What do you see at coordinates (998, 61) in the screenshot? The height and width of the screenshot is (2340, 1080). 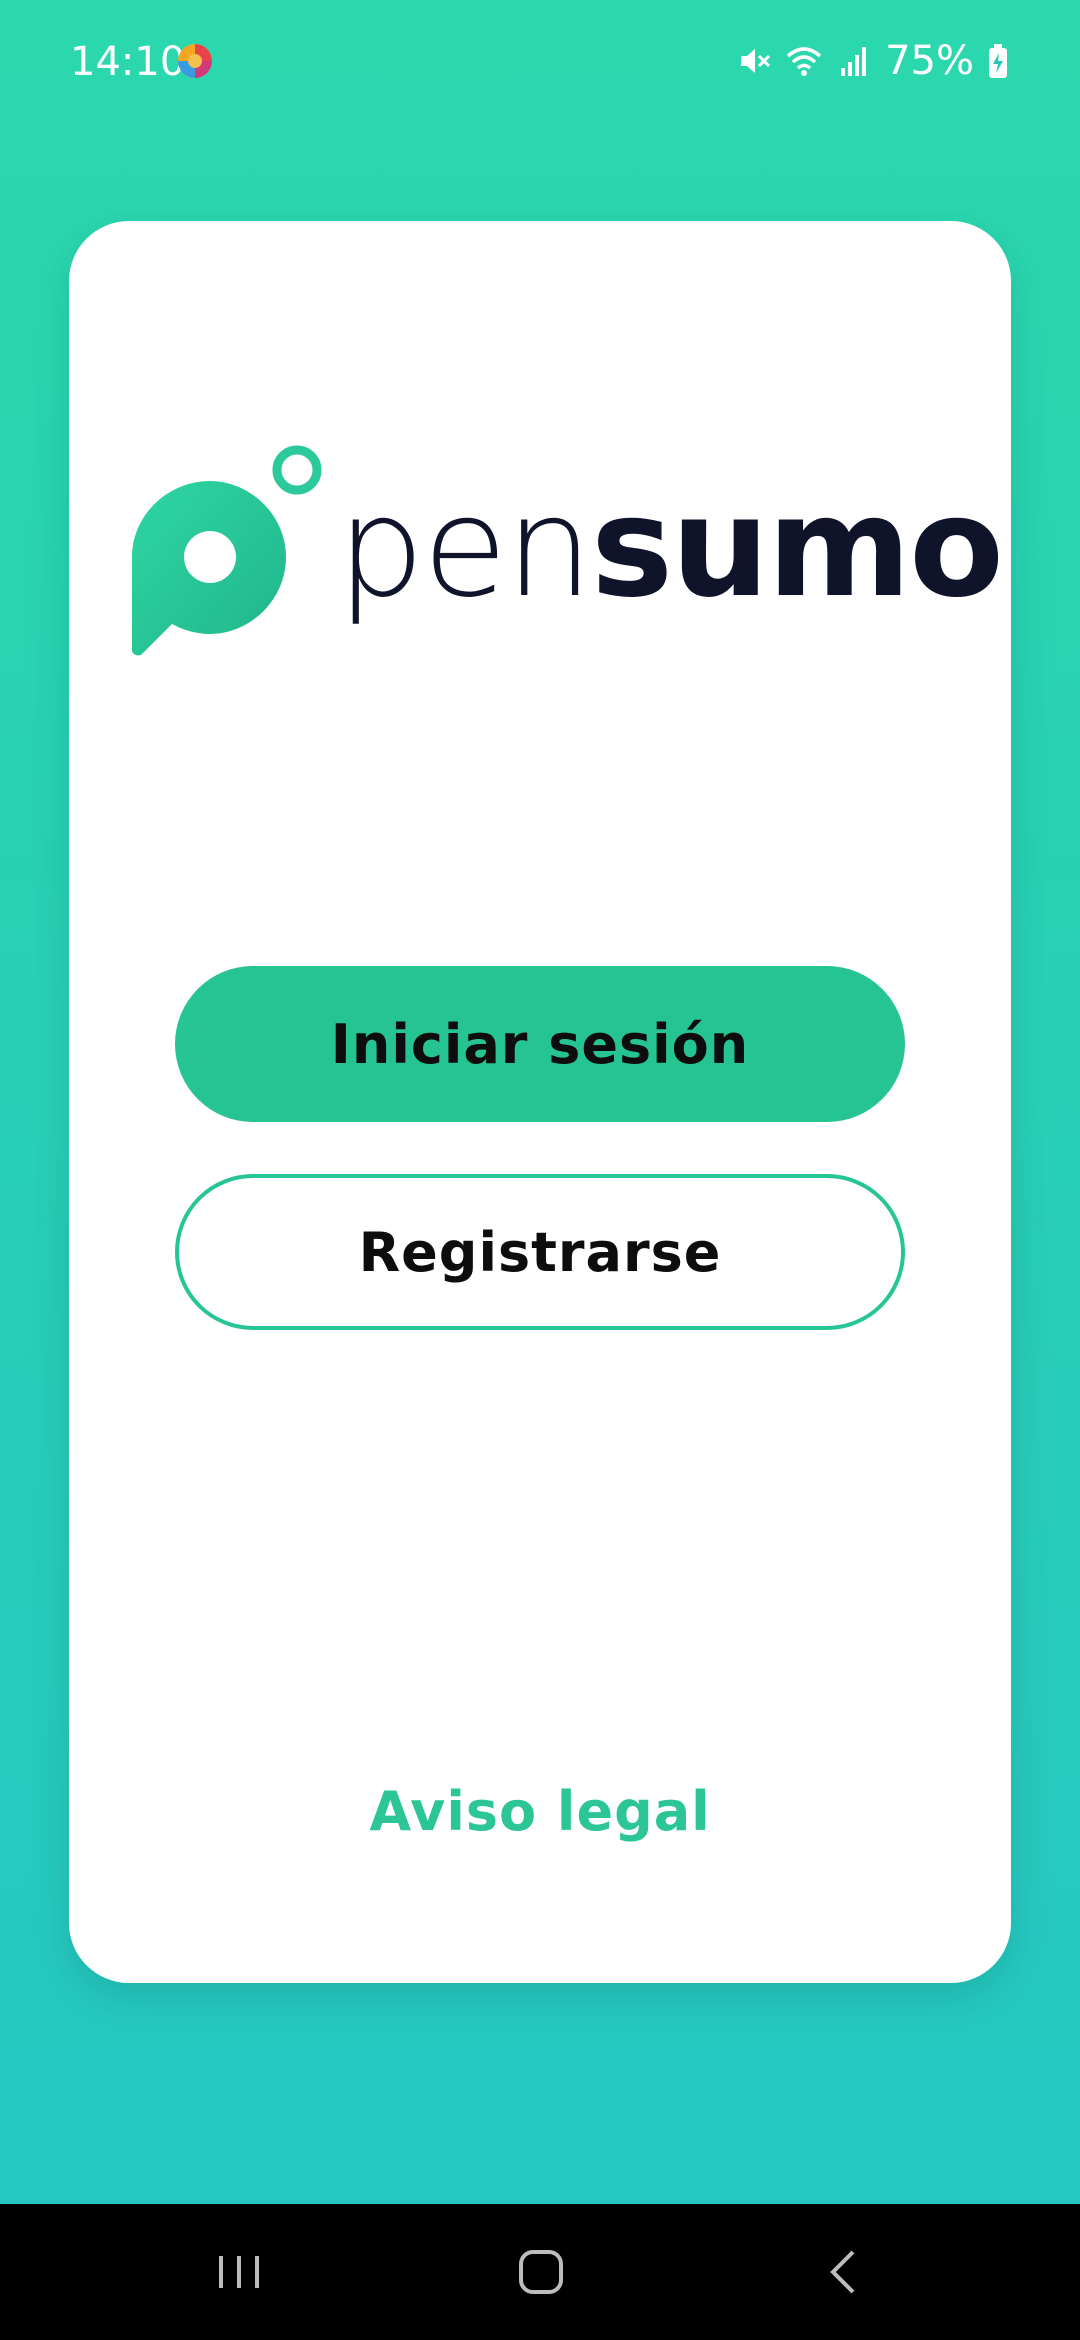 I see `battery-charging-icon` at bounding box center [998, 61].